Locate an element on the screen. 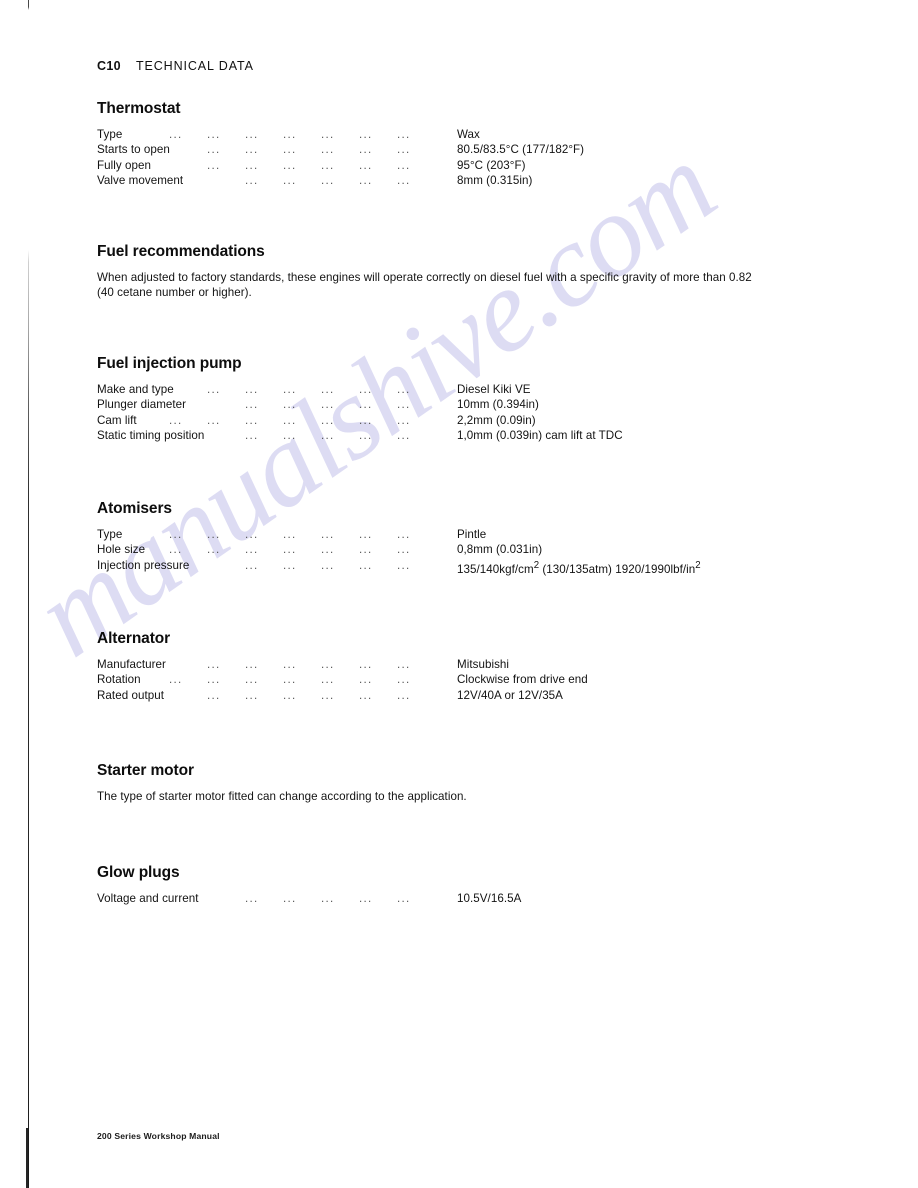 The image size is (918, 1188). section-heading-thermostat: Thermostat is located at coordinates (139, 108).